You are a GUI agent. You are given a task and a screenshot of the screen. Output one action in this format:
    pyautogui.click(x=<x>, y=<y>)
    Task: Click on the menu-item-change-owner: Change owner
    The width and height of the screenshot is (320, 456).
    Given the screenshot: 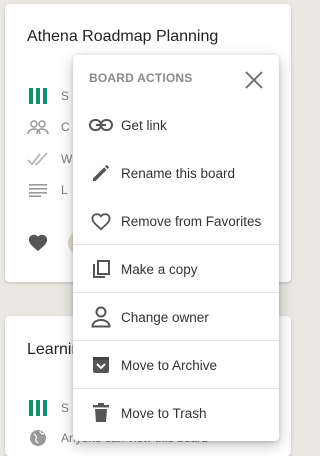 What is the action you would take?
    pyautogui.click(x=176, y=317)
    